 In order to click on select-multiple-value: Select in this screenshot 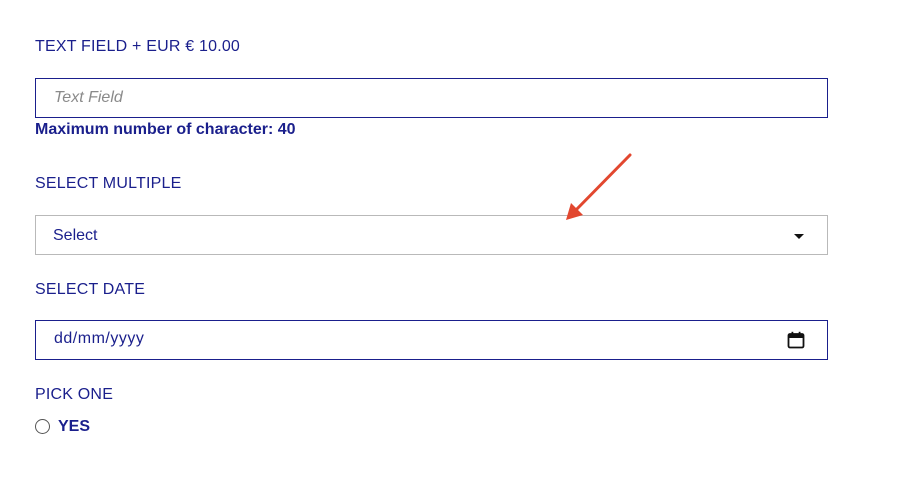, I will do `click(75, 235)`.